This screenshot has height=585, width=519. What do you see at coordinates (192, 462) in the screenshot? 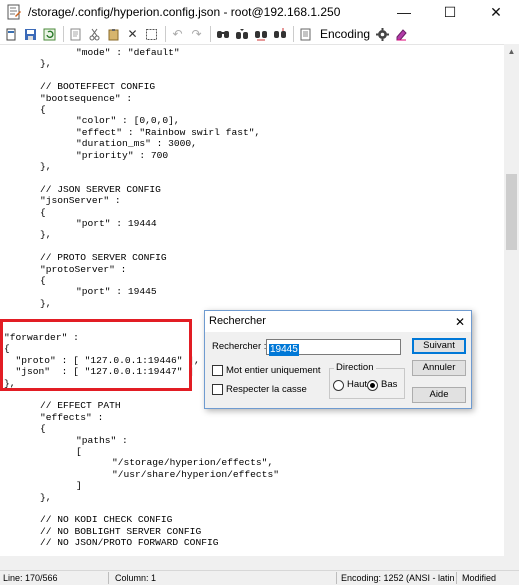
I see `code-line: "/storage/hyperion/effects",` at bounding box center [192, 462].